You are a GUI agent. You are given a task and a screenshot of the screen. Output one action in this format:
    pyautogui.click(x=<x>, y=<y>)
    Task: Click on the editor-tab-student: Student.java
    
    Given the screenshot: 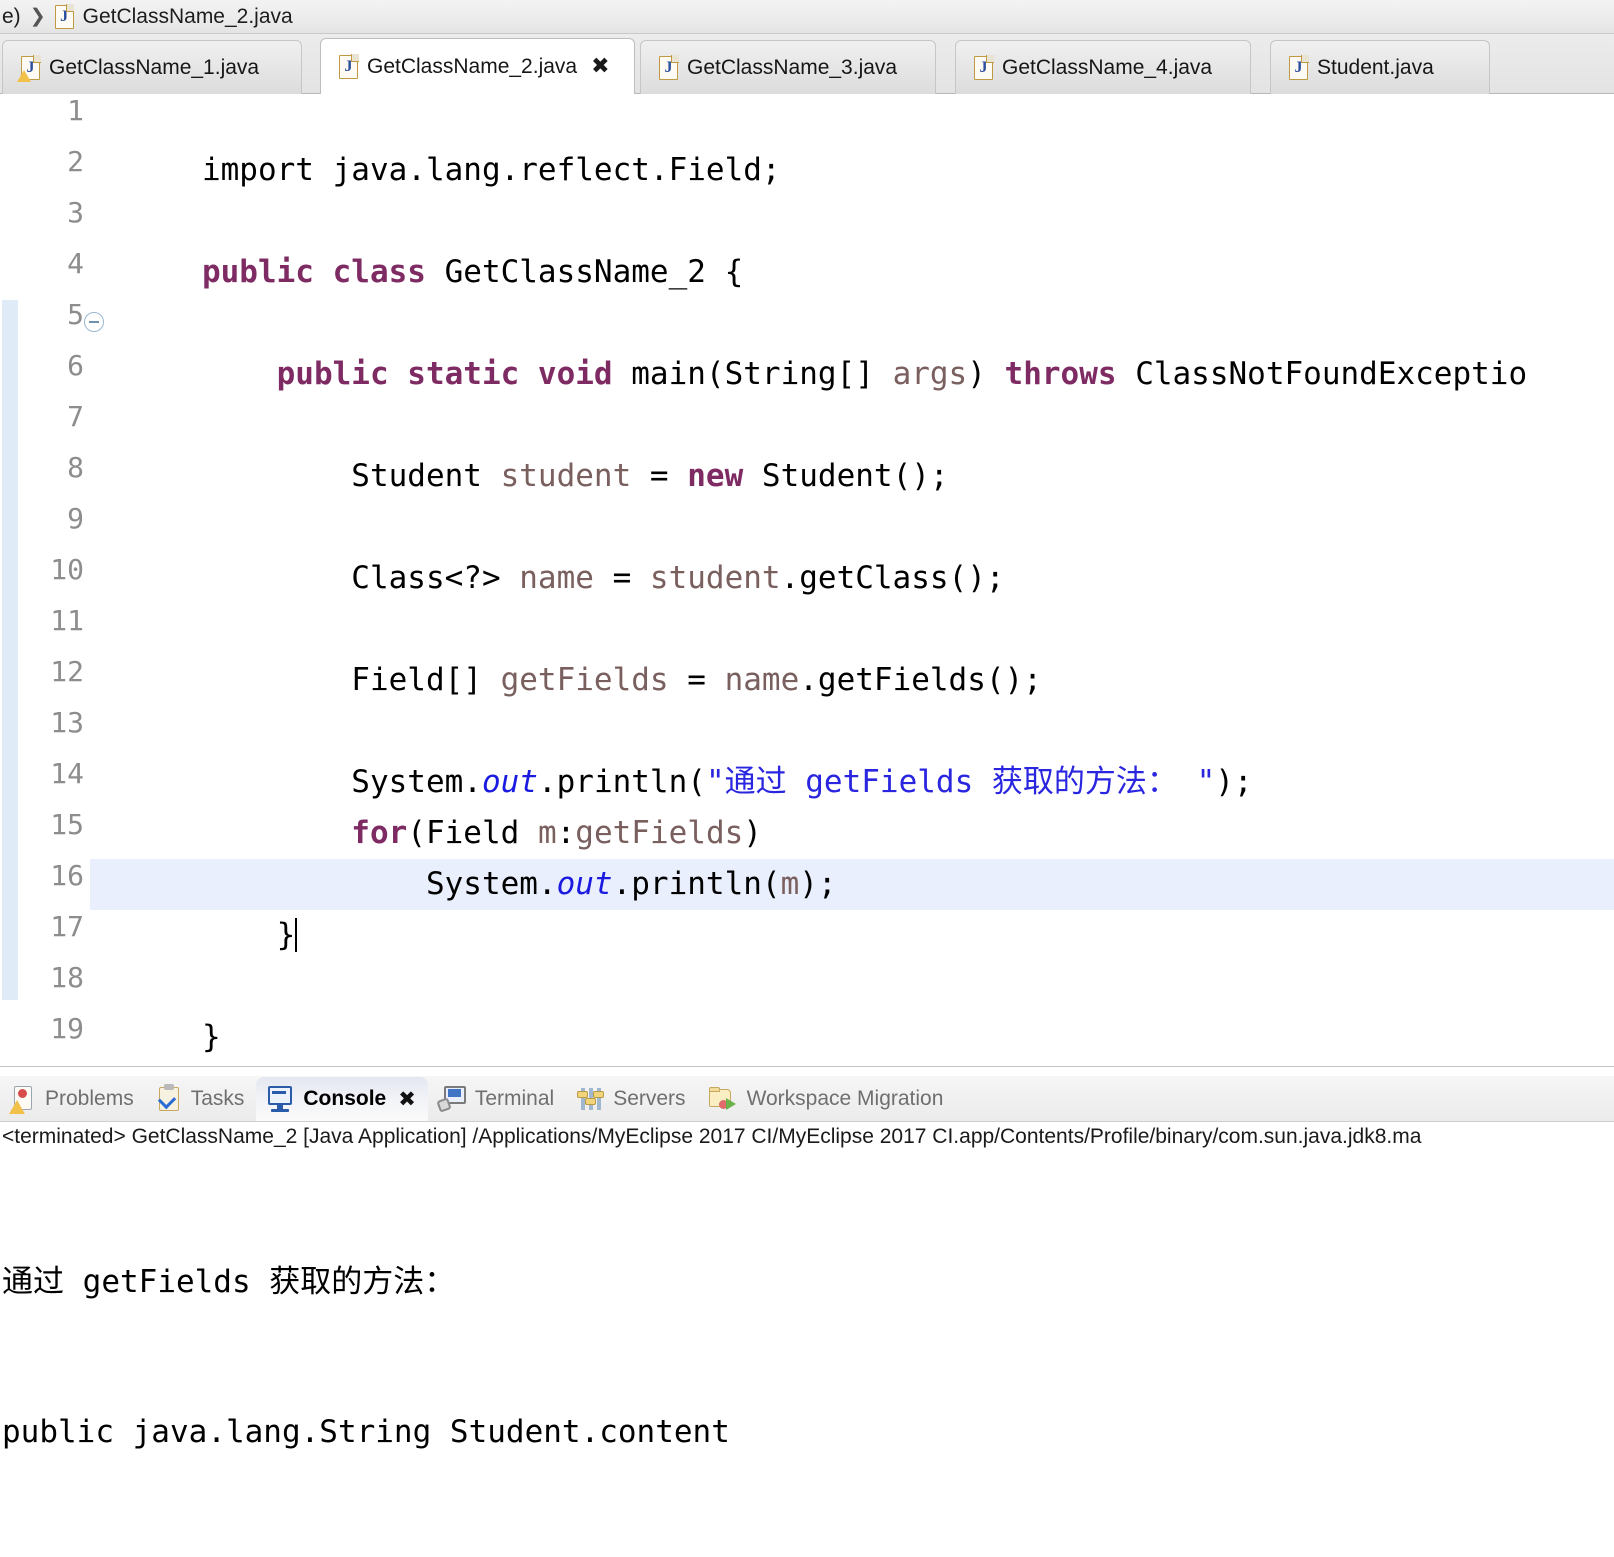 What is the action you would take?
    pyautogui.click(x=1380, y=67)
    